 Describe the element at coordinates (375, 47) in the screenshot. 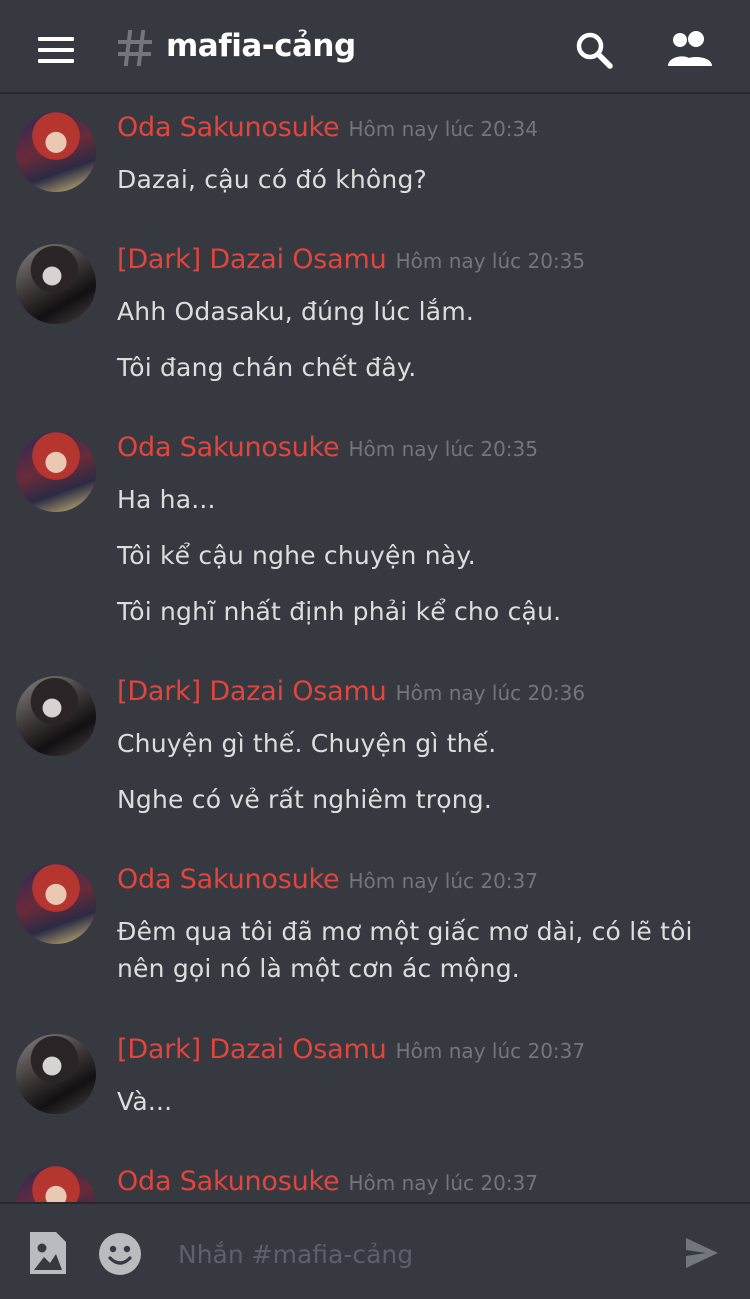

I see `channel-header: mafia-cảng` at that location.